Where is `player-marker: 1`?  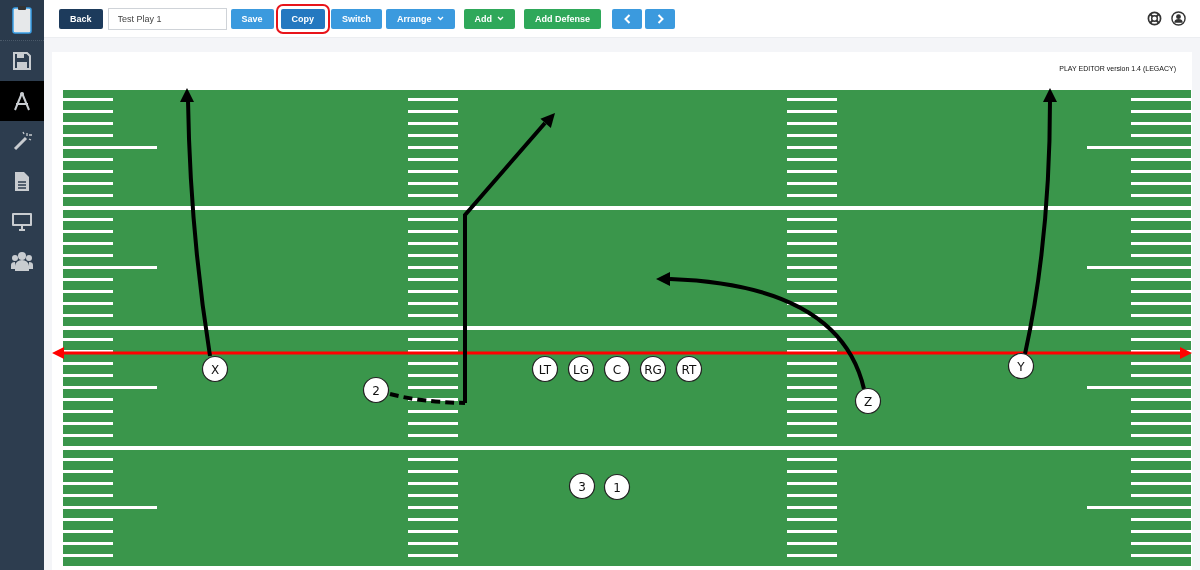
player-marker: 1 is located at coordinates (617, 487).